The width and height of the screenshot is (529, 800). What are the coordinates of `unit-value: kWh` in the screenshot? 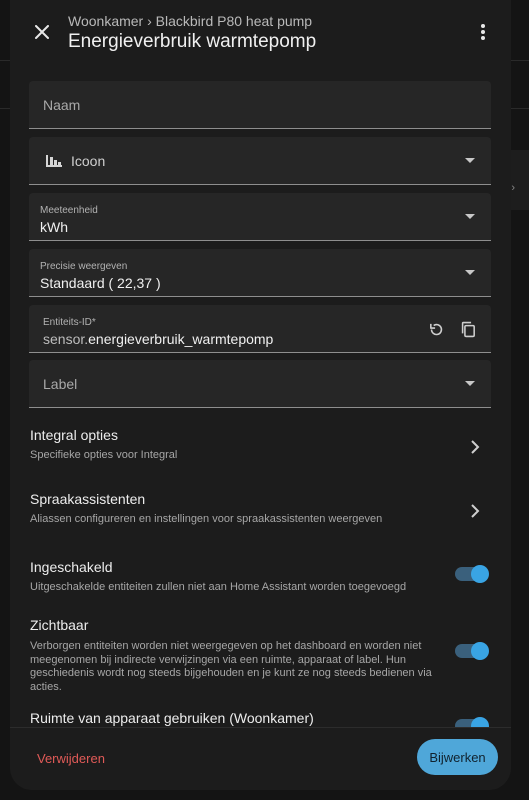 It's located at (54, 227).